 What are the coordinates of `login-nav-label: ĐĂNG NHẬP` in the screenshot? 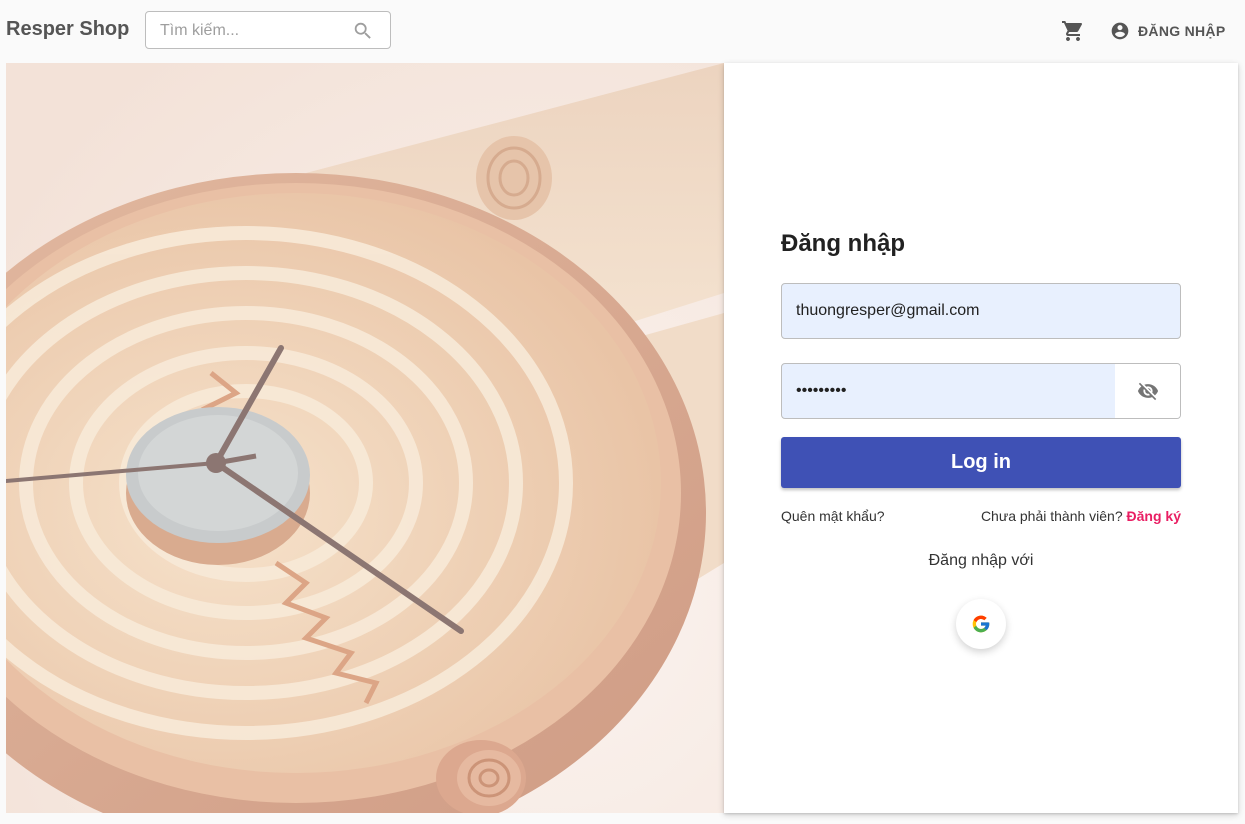 It's located at (1182, 31).